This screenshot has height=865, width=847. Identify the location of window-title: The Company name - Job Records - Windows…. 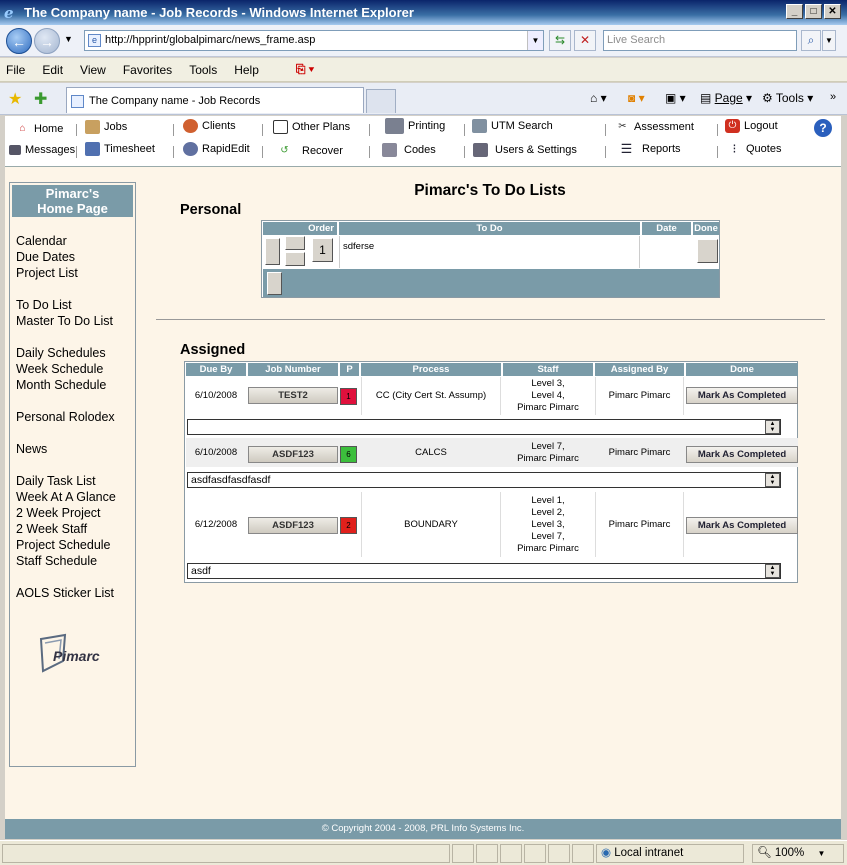
(219, 12).